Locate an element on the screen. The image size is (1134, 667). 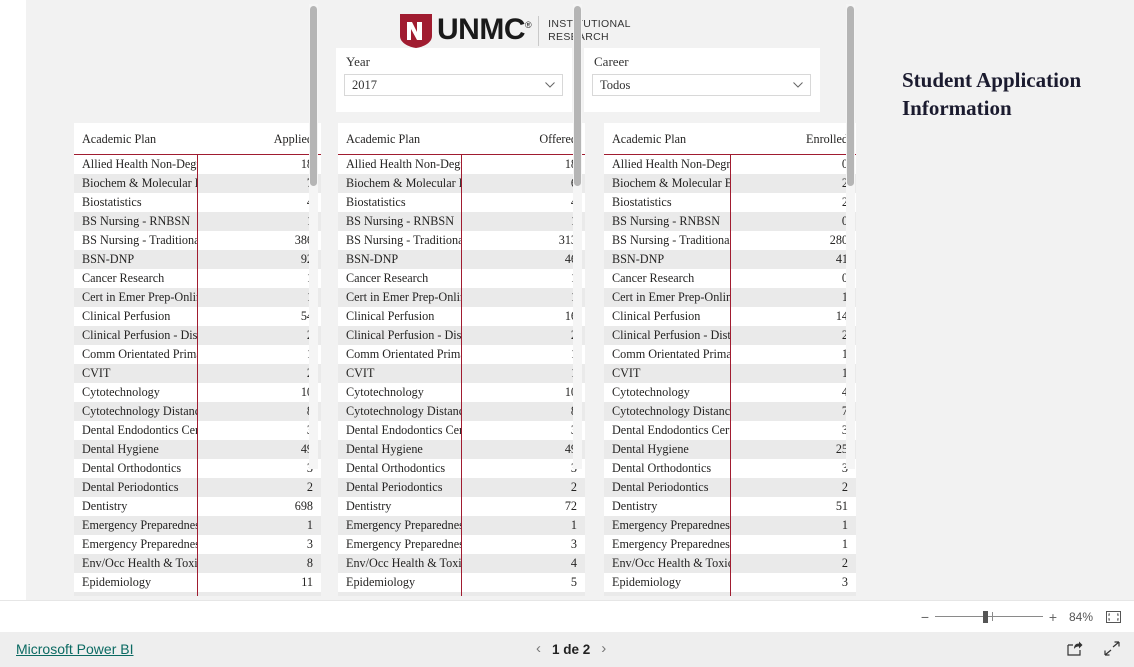
filter-year-select: 2017 is located at coordinates (453, 85).